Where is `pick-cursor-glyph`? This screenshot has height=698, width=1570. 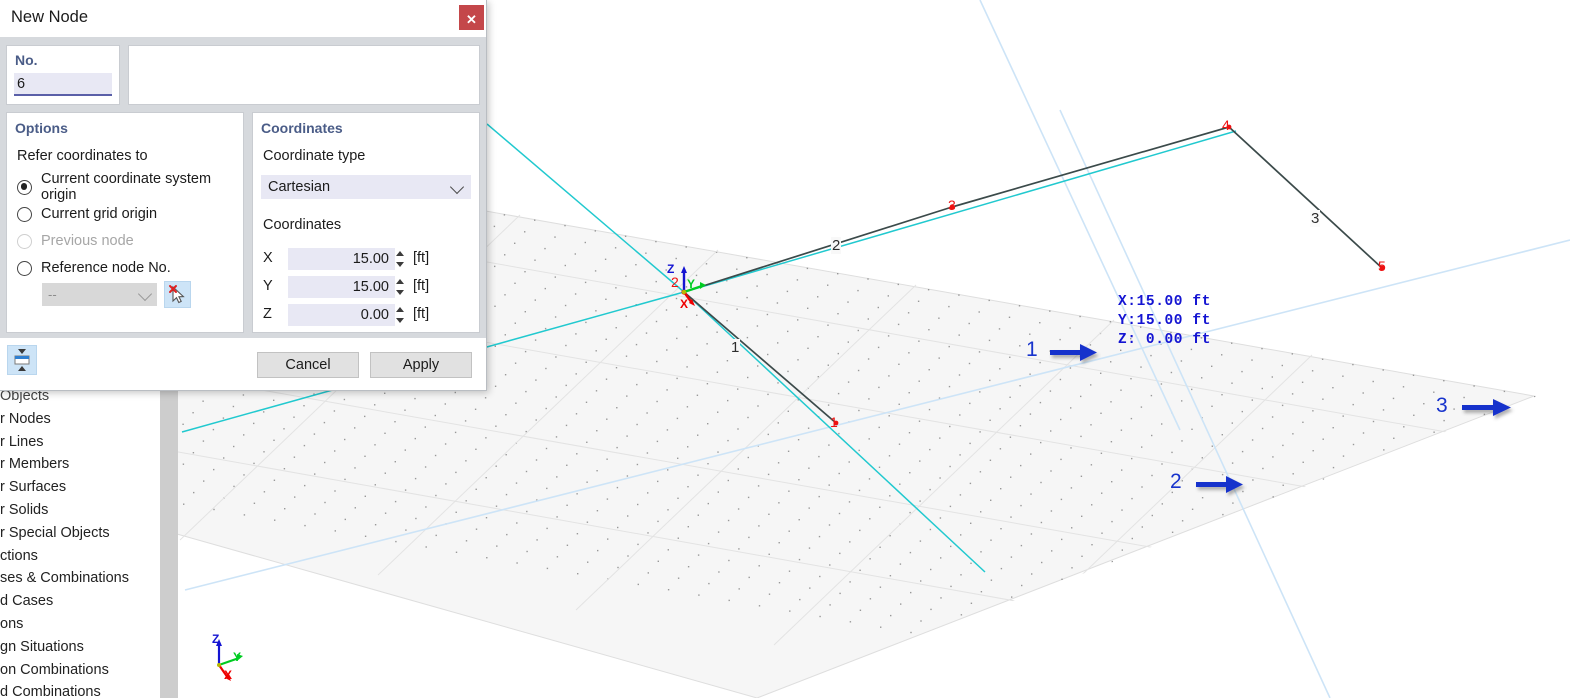
pick-cursor-glyph is located at coordinates (177, 294).